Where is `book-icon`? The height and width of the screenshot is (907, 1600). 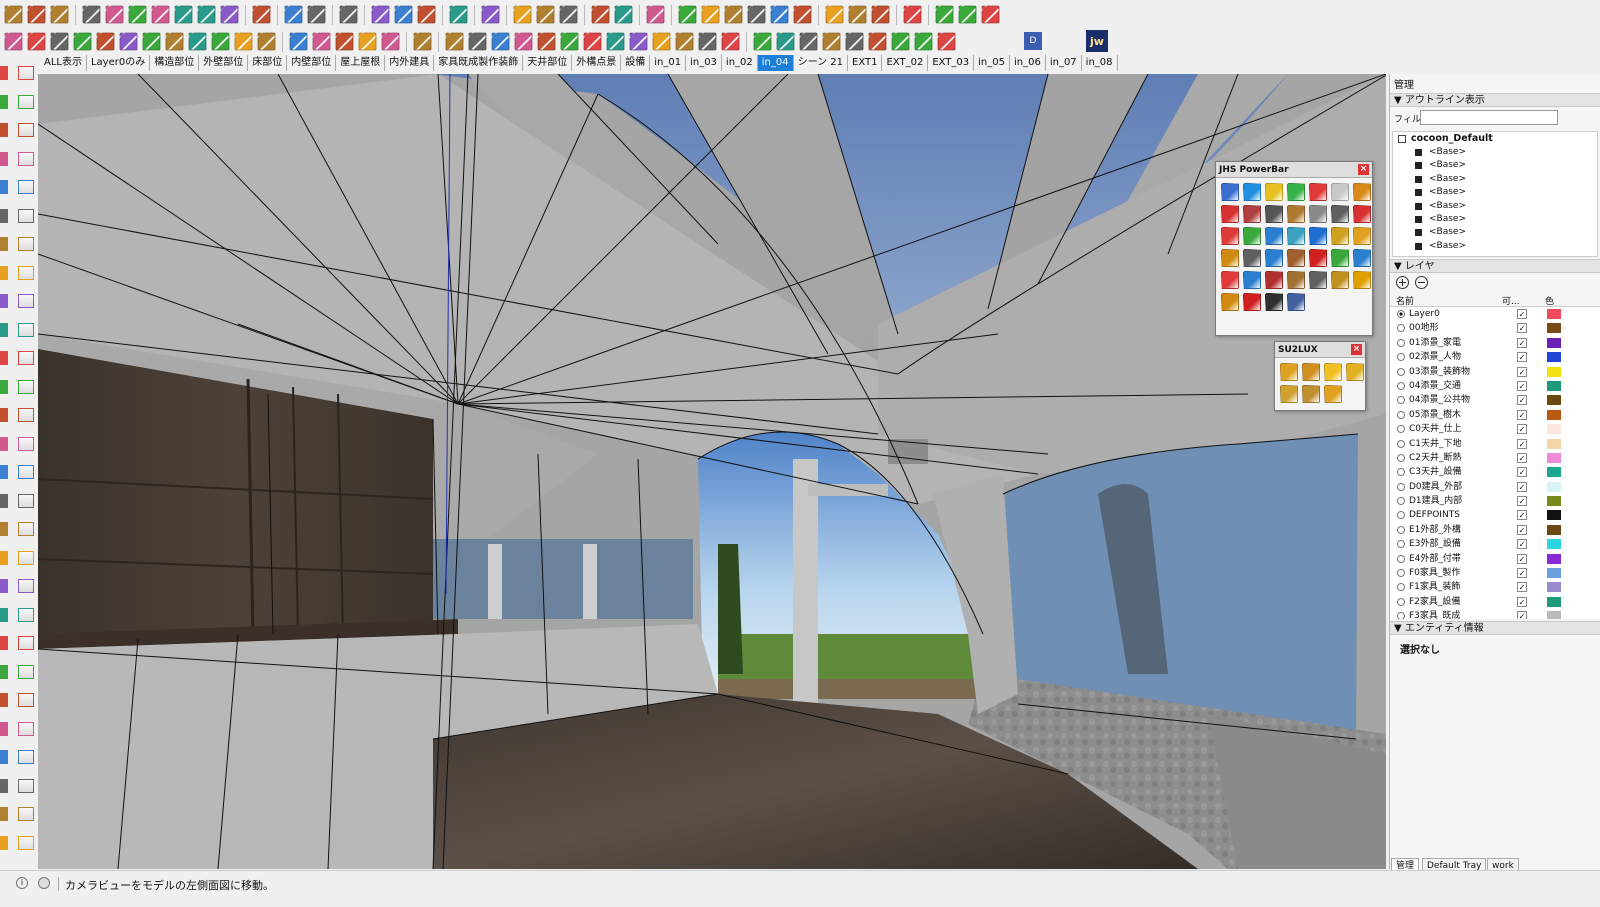 book-icon is located at coordinates (600, 14).